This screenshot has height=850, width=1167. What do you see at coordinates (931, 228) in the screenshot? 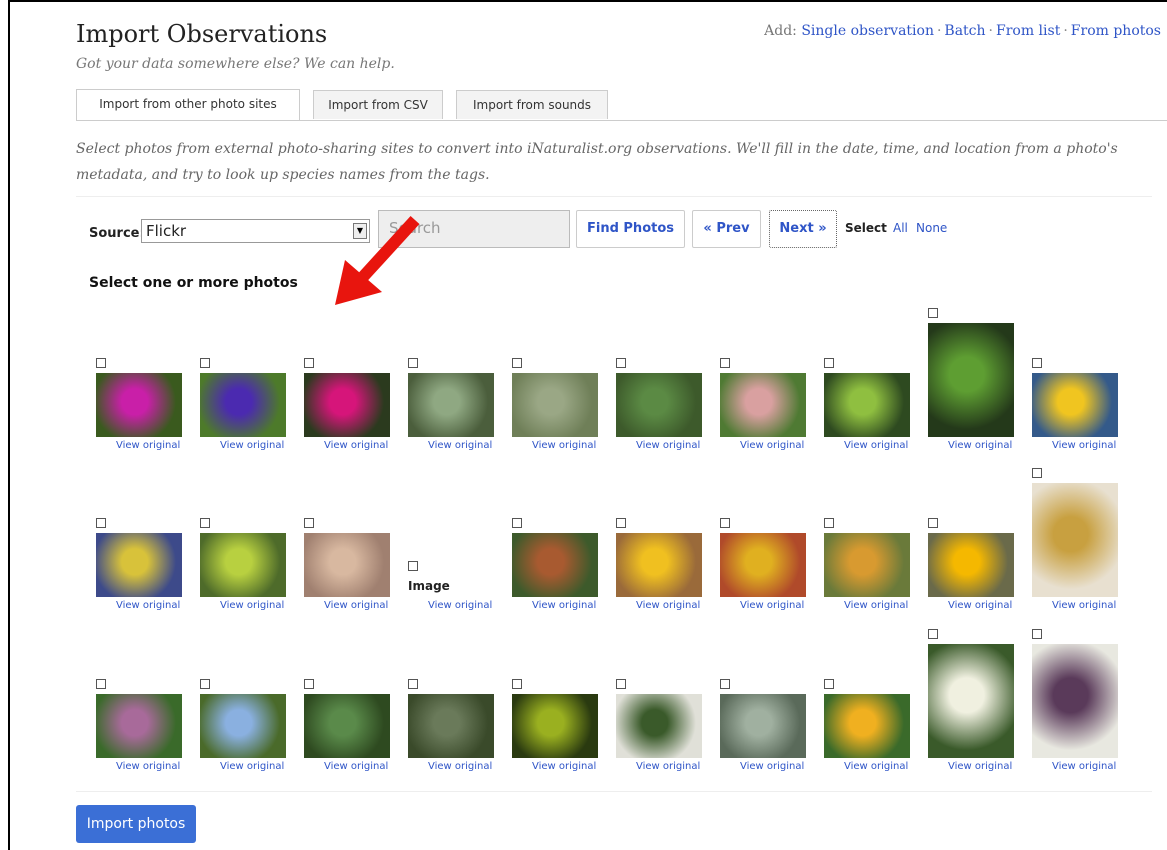
I see `select-none-link: None` at bounding box center [931, 228].